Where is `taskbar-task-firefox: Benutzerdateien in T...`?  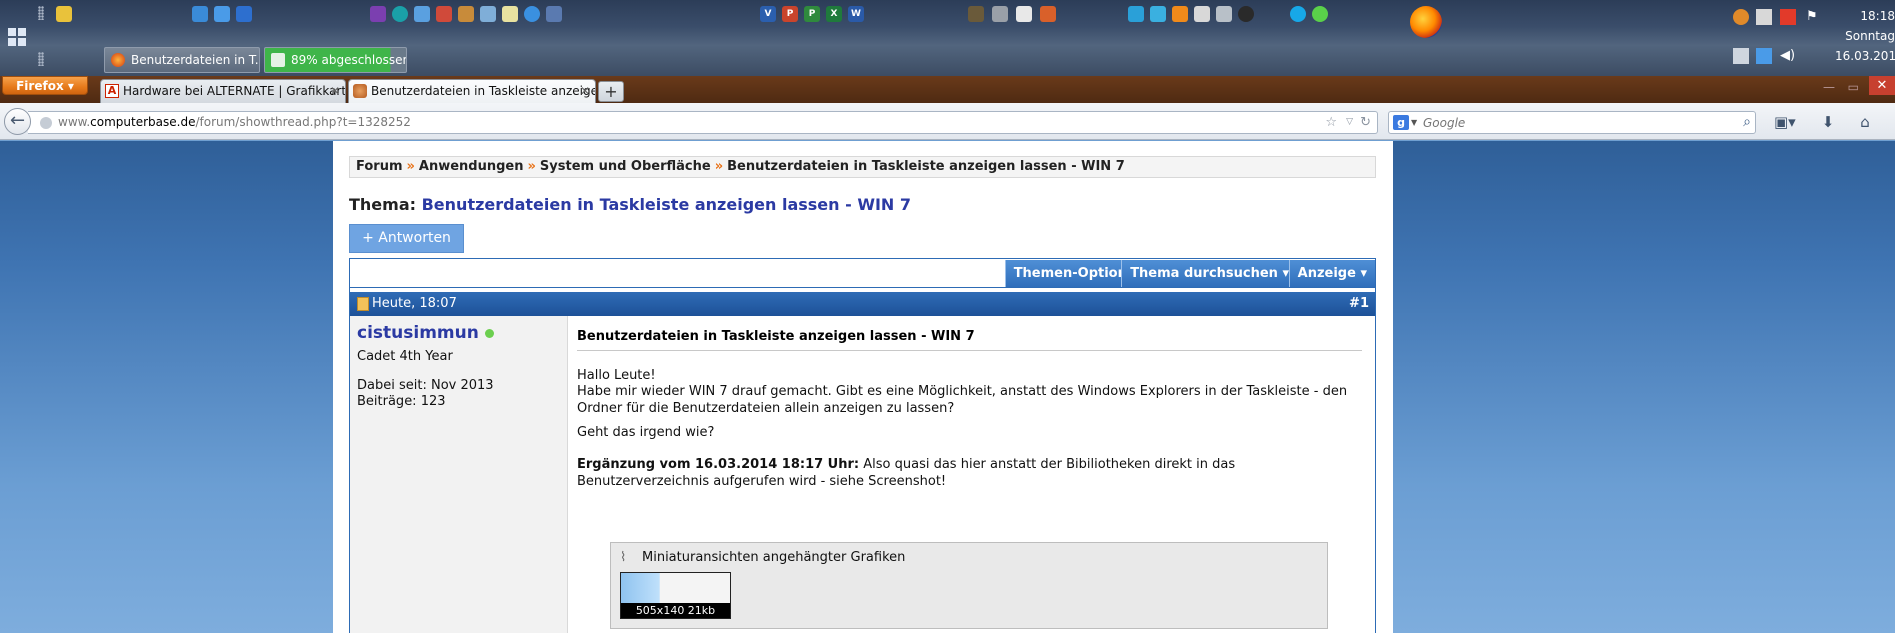
taskbar-task-firefox: Benutzerdateien in T... is located at coordinates (182, 60).